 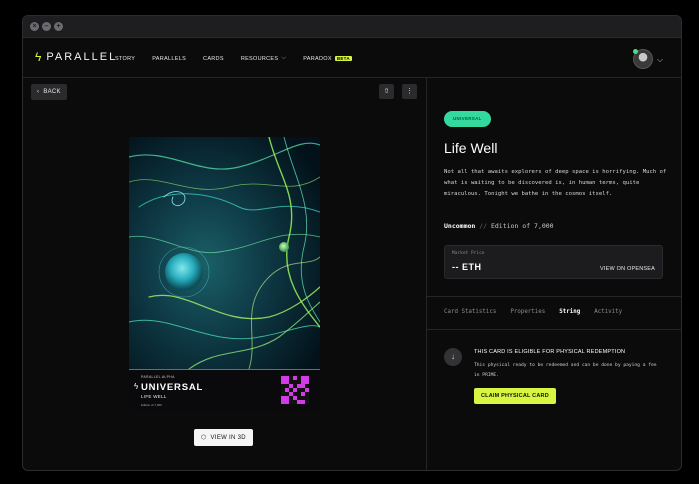 What do you see at coordinates (468, 253) in the screenshot?
I see `market-price-label: Market Price` at bounding box center [468, 253].